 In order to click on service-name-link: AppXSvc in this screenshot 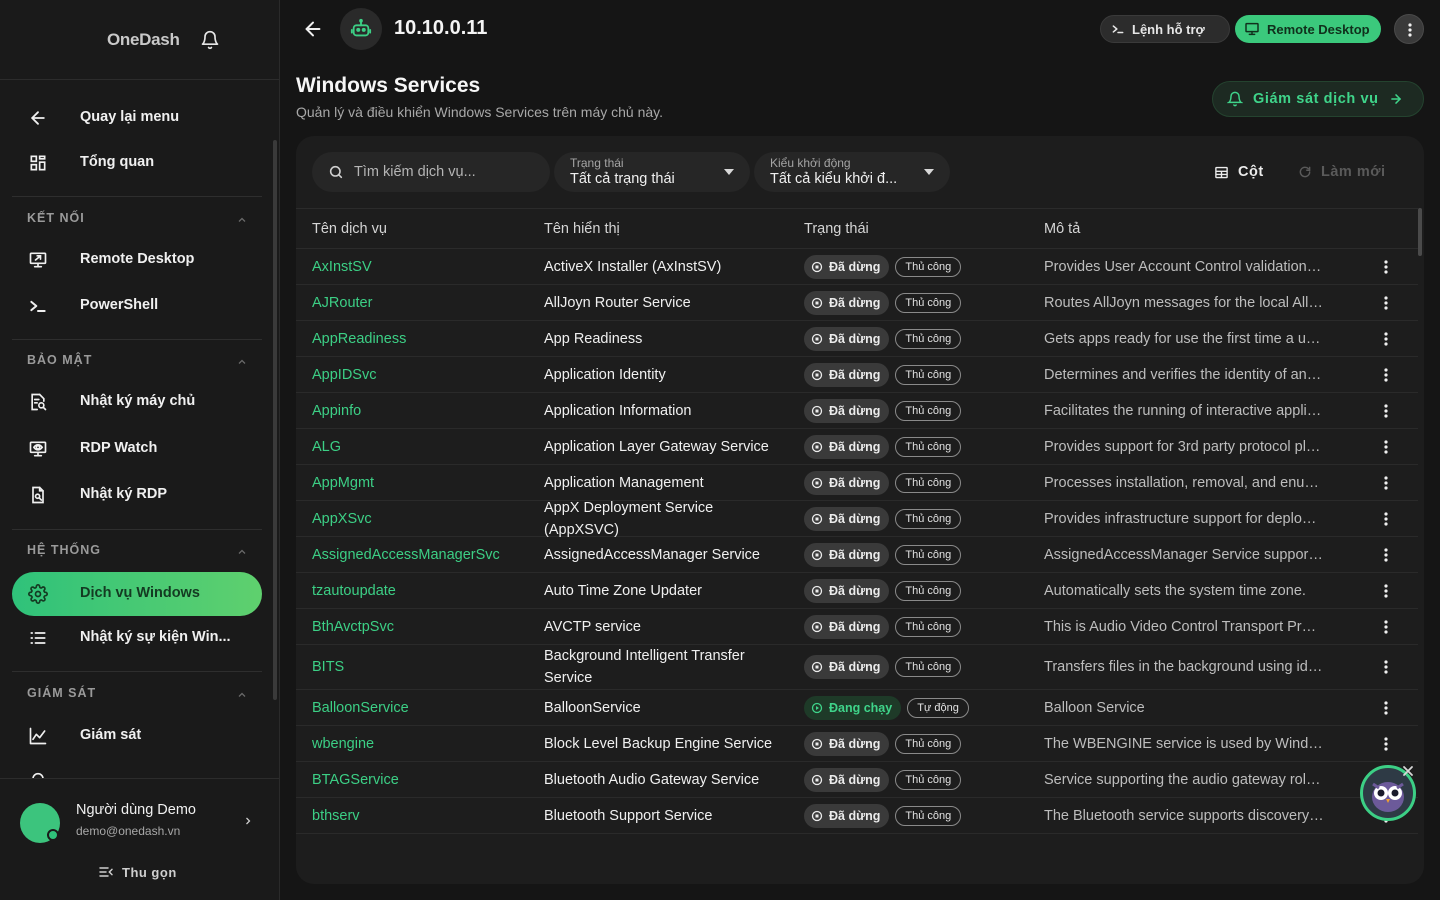, I will do `click(342, 519)`.